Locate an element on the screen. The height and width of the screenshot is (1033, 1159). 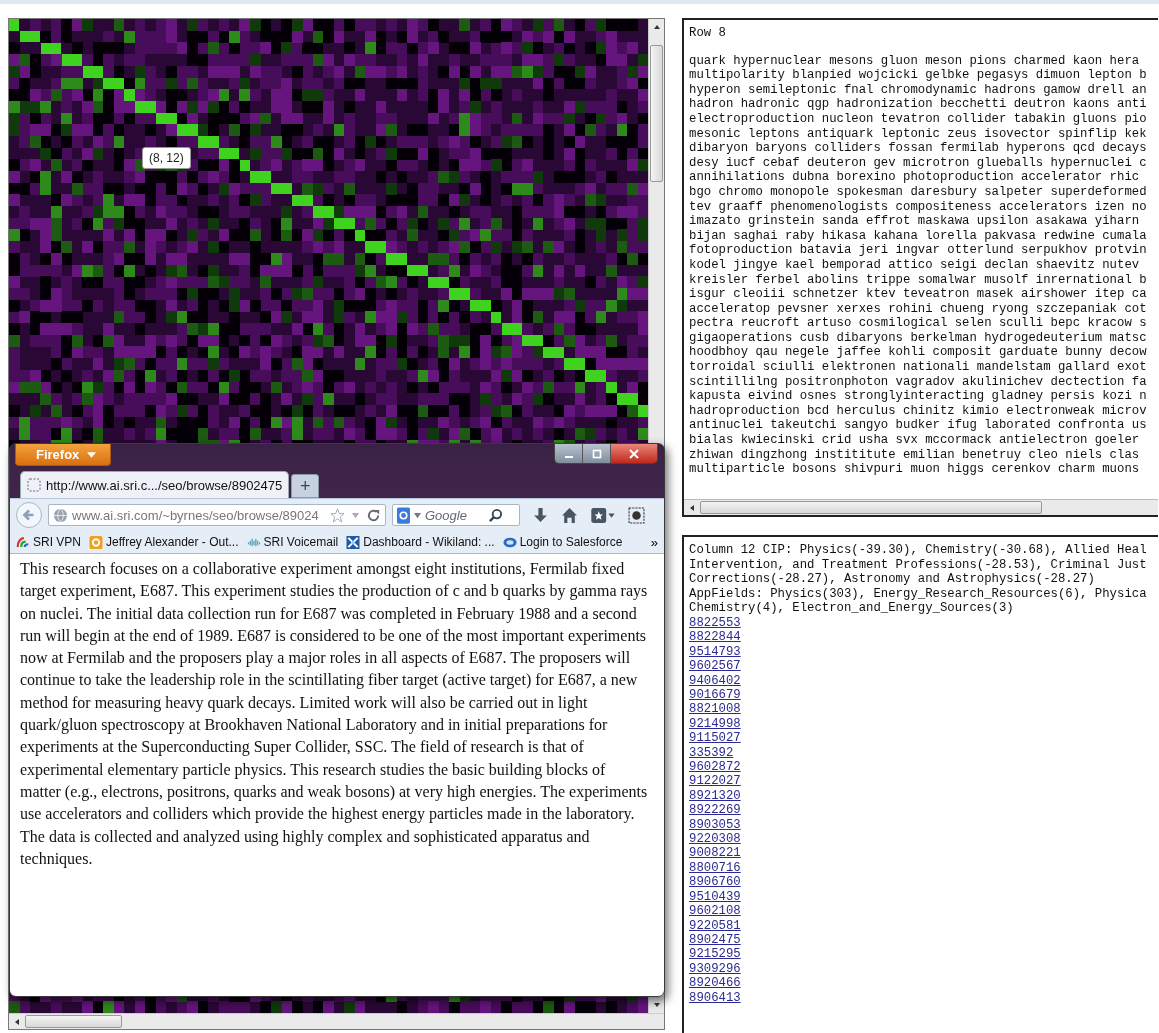
browser-tab: http://www.ai.sri.c.../seo/browse/8902475 is located at coordinates (155, 484).